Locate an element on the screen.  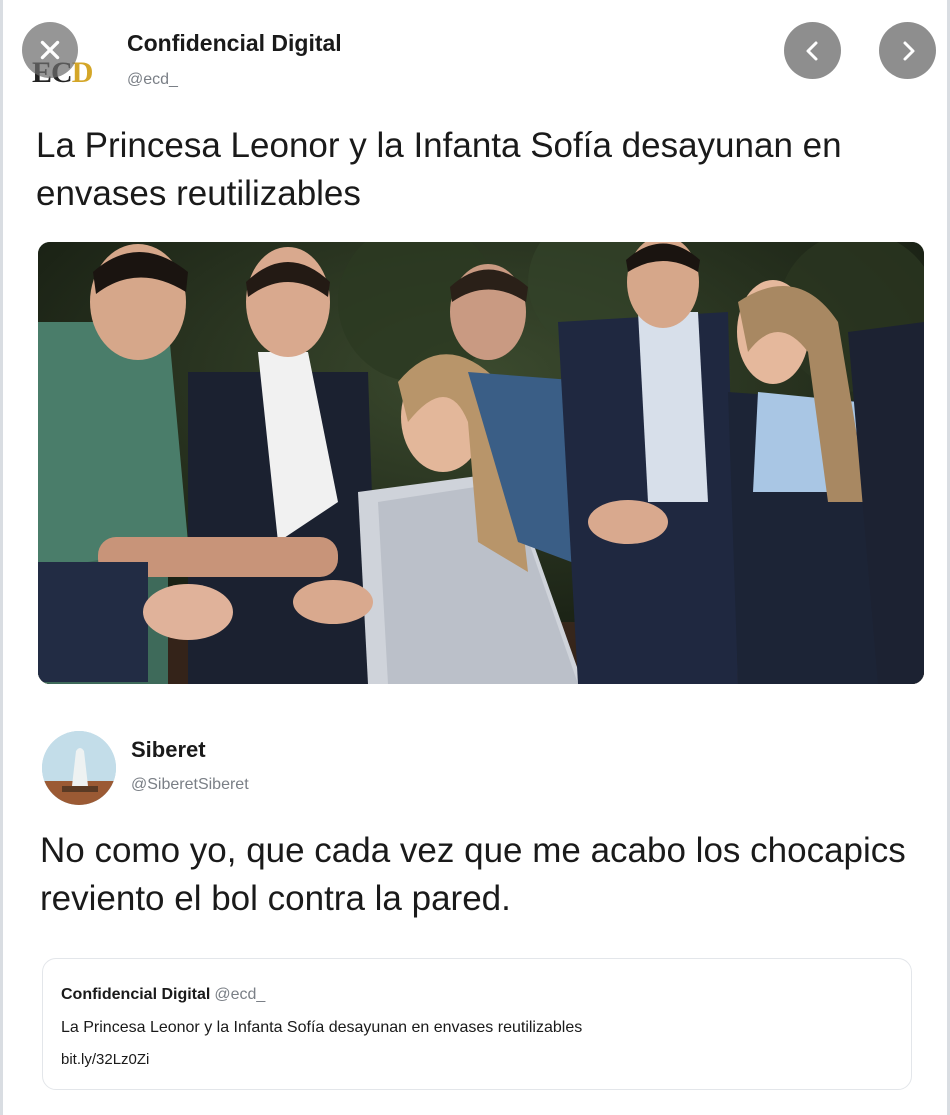
next-button is located at coordinates (907, 50).